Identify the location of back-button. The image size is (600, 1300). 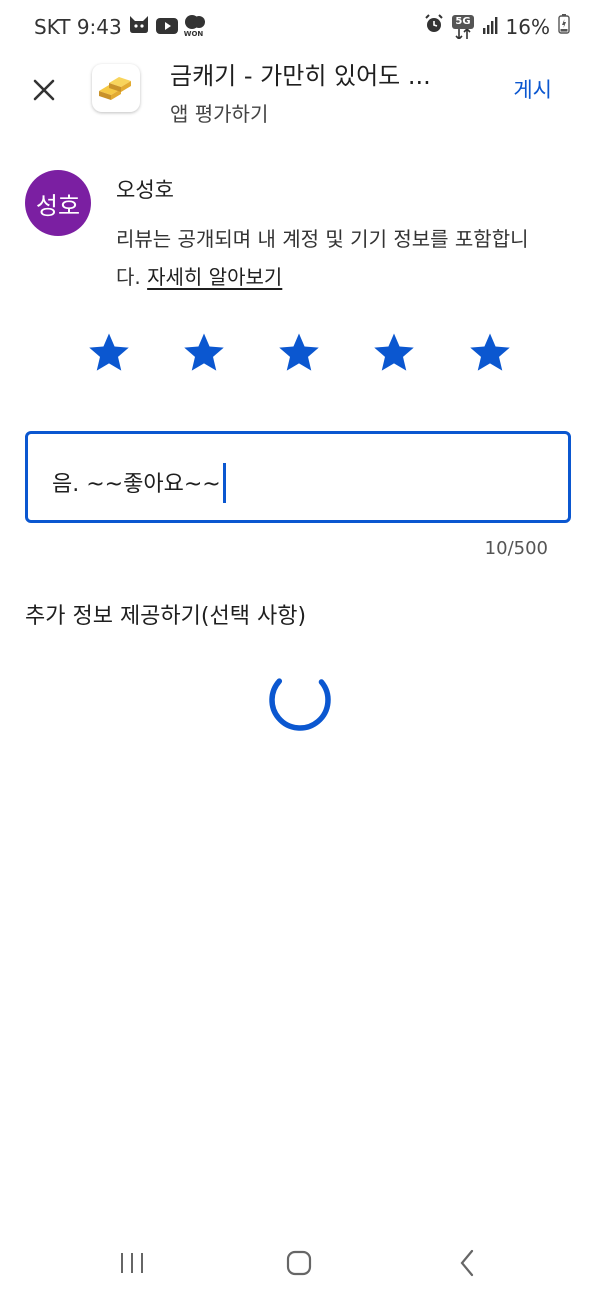
(467, 1263).